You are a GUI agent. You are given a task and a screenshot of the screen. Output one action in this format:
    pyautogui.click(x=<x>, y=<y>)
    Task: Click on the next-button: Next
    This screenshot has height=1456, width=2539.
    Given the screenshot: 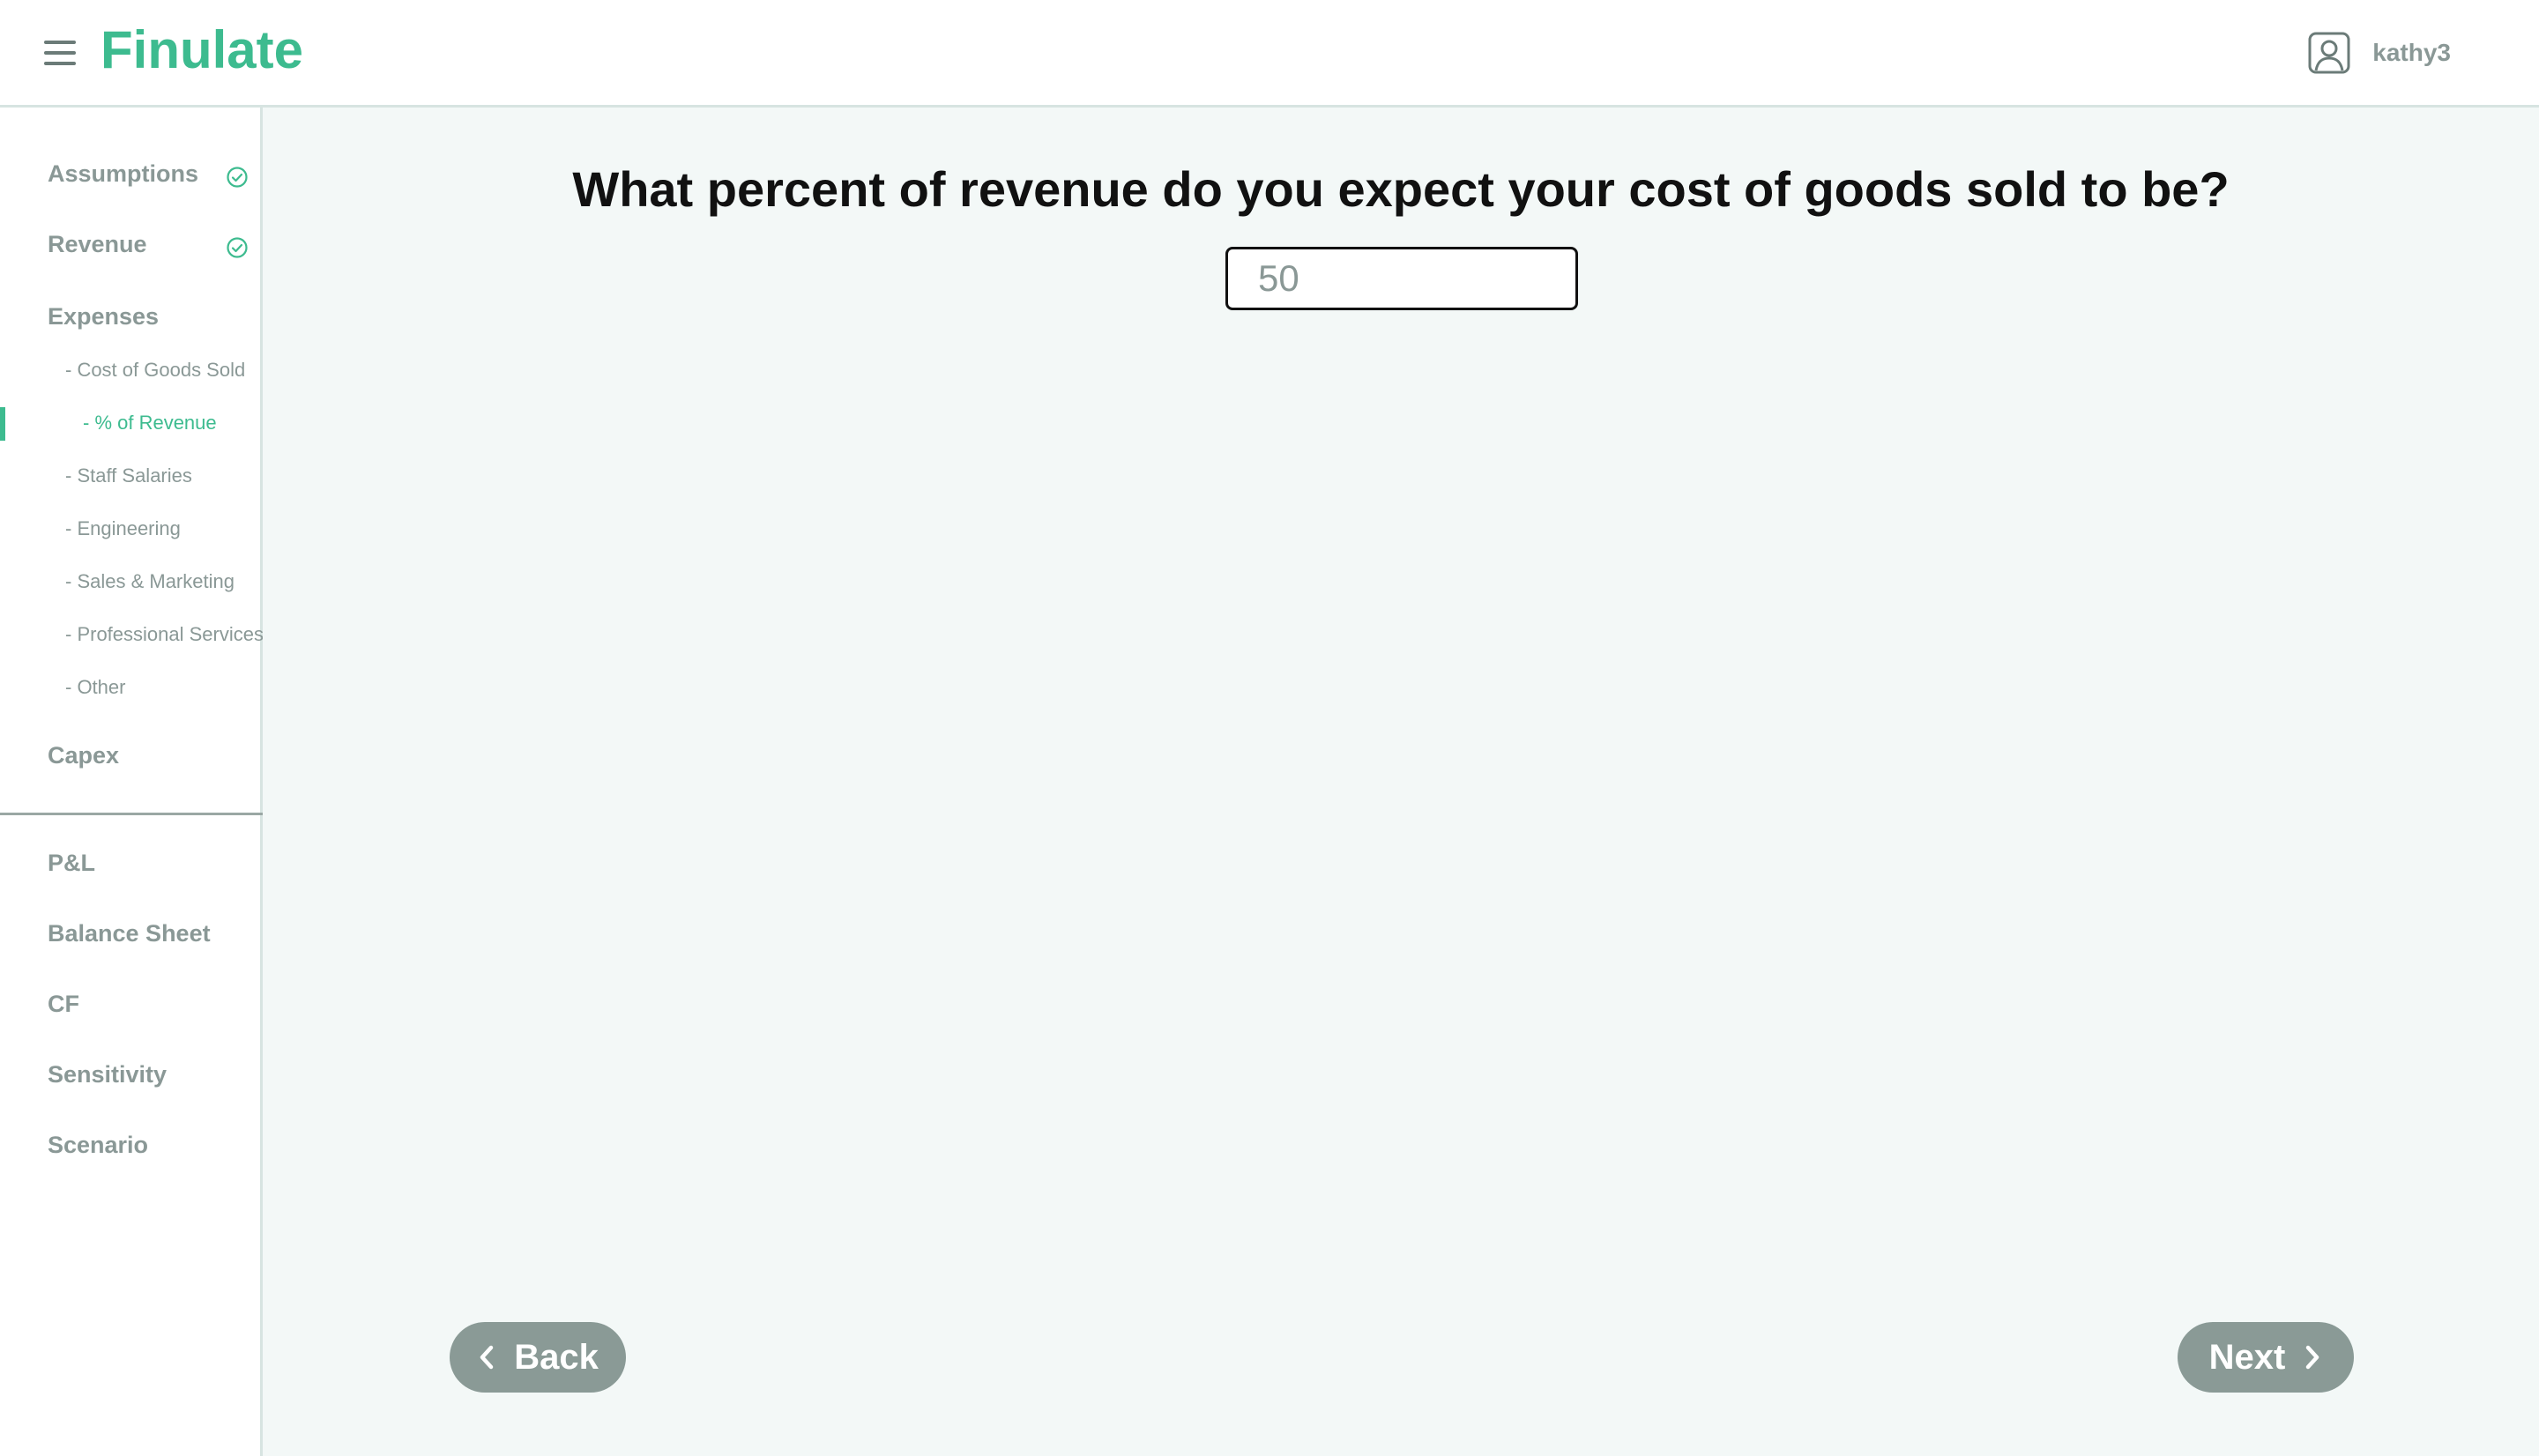 What is the action you would take?
    pyautogui.click(x=2266, y=1357)
    